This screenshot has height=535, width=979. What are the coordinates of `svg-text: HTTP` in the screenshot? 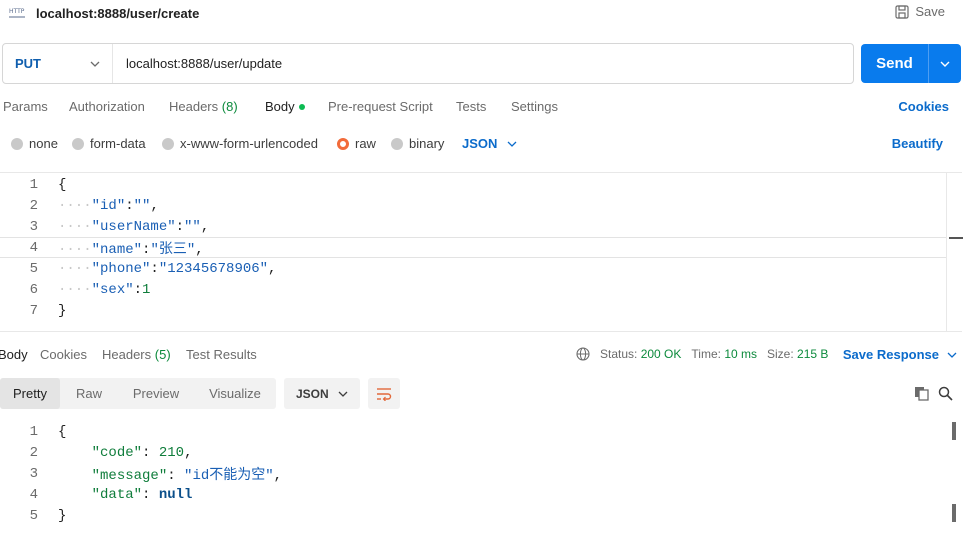 It's located at (17, 11).